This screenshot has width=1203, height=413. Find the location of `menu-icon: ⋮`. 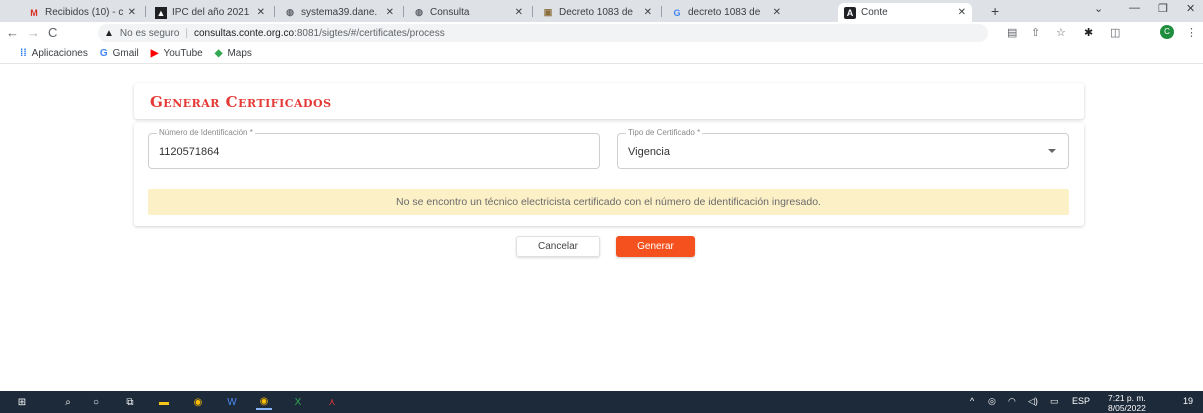

menu-icon: ⋮ is located at coordinates (1191, 32).